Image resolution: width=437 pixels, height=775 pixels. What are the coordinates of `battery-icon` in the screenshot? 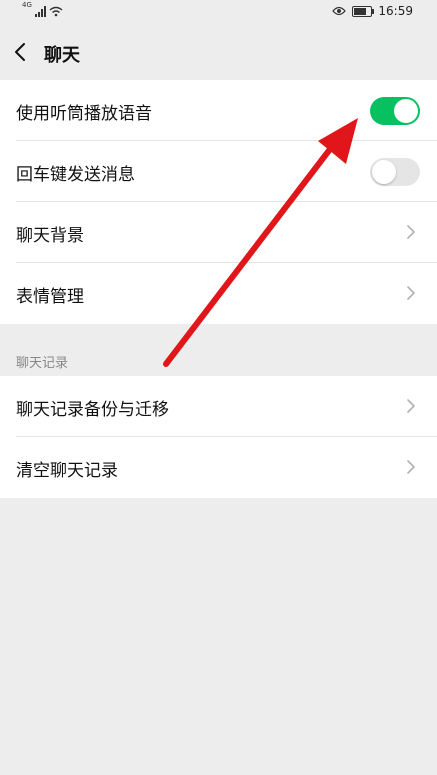 It's located at (363, 11).